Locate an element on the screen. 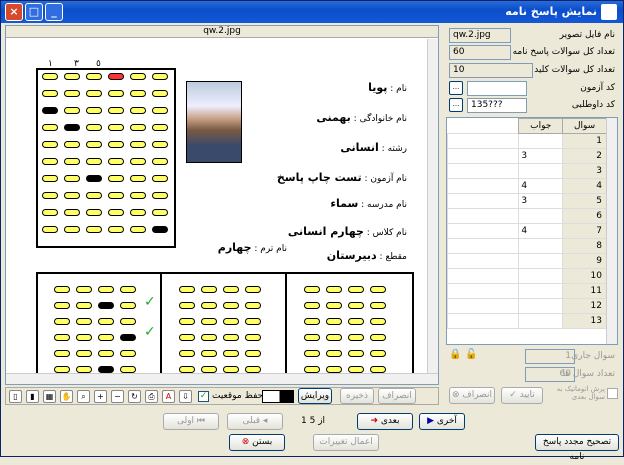 The width and height of the screenshot is (624, 465). zoom-out-icon: − is located at coordinates (117, 396).